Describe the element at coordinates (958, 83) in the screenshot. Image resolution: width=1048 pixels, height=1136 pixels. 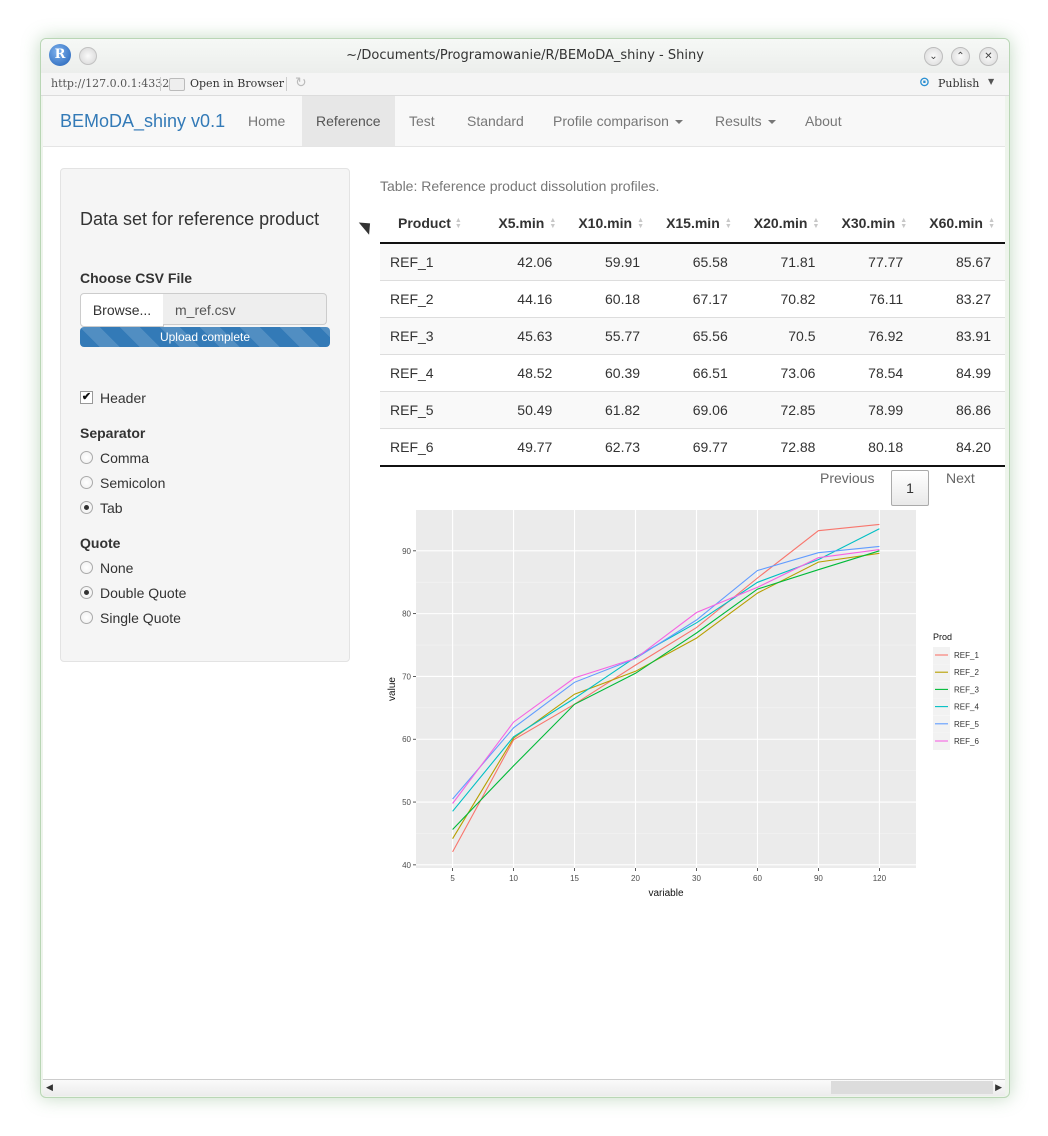
I see `publish-button: Publish` at that location.